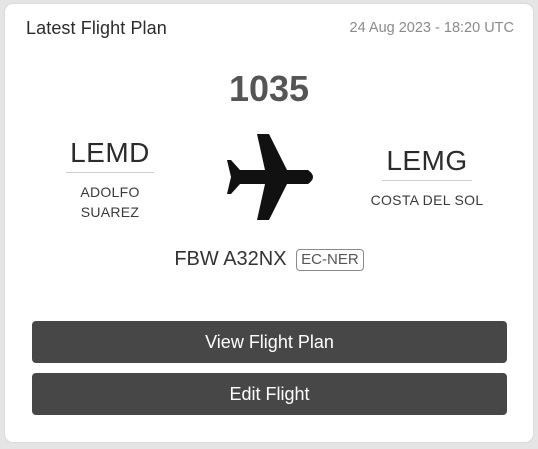  What do you see at coordinates (330, 259) in the screenshot?
I see `registration-badge: EC-NER` at bounding box center [330, 259].